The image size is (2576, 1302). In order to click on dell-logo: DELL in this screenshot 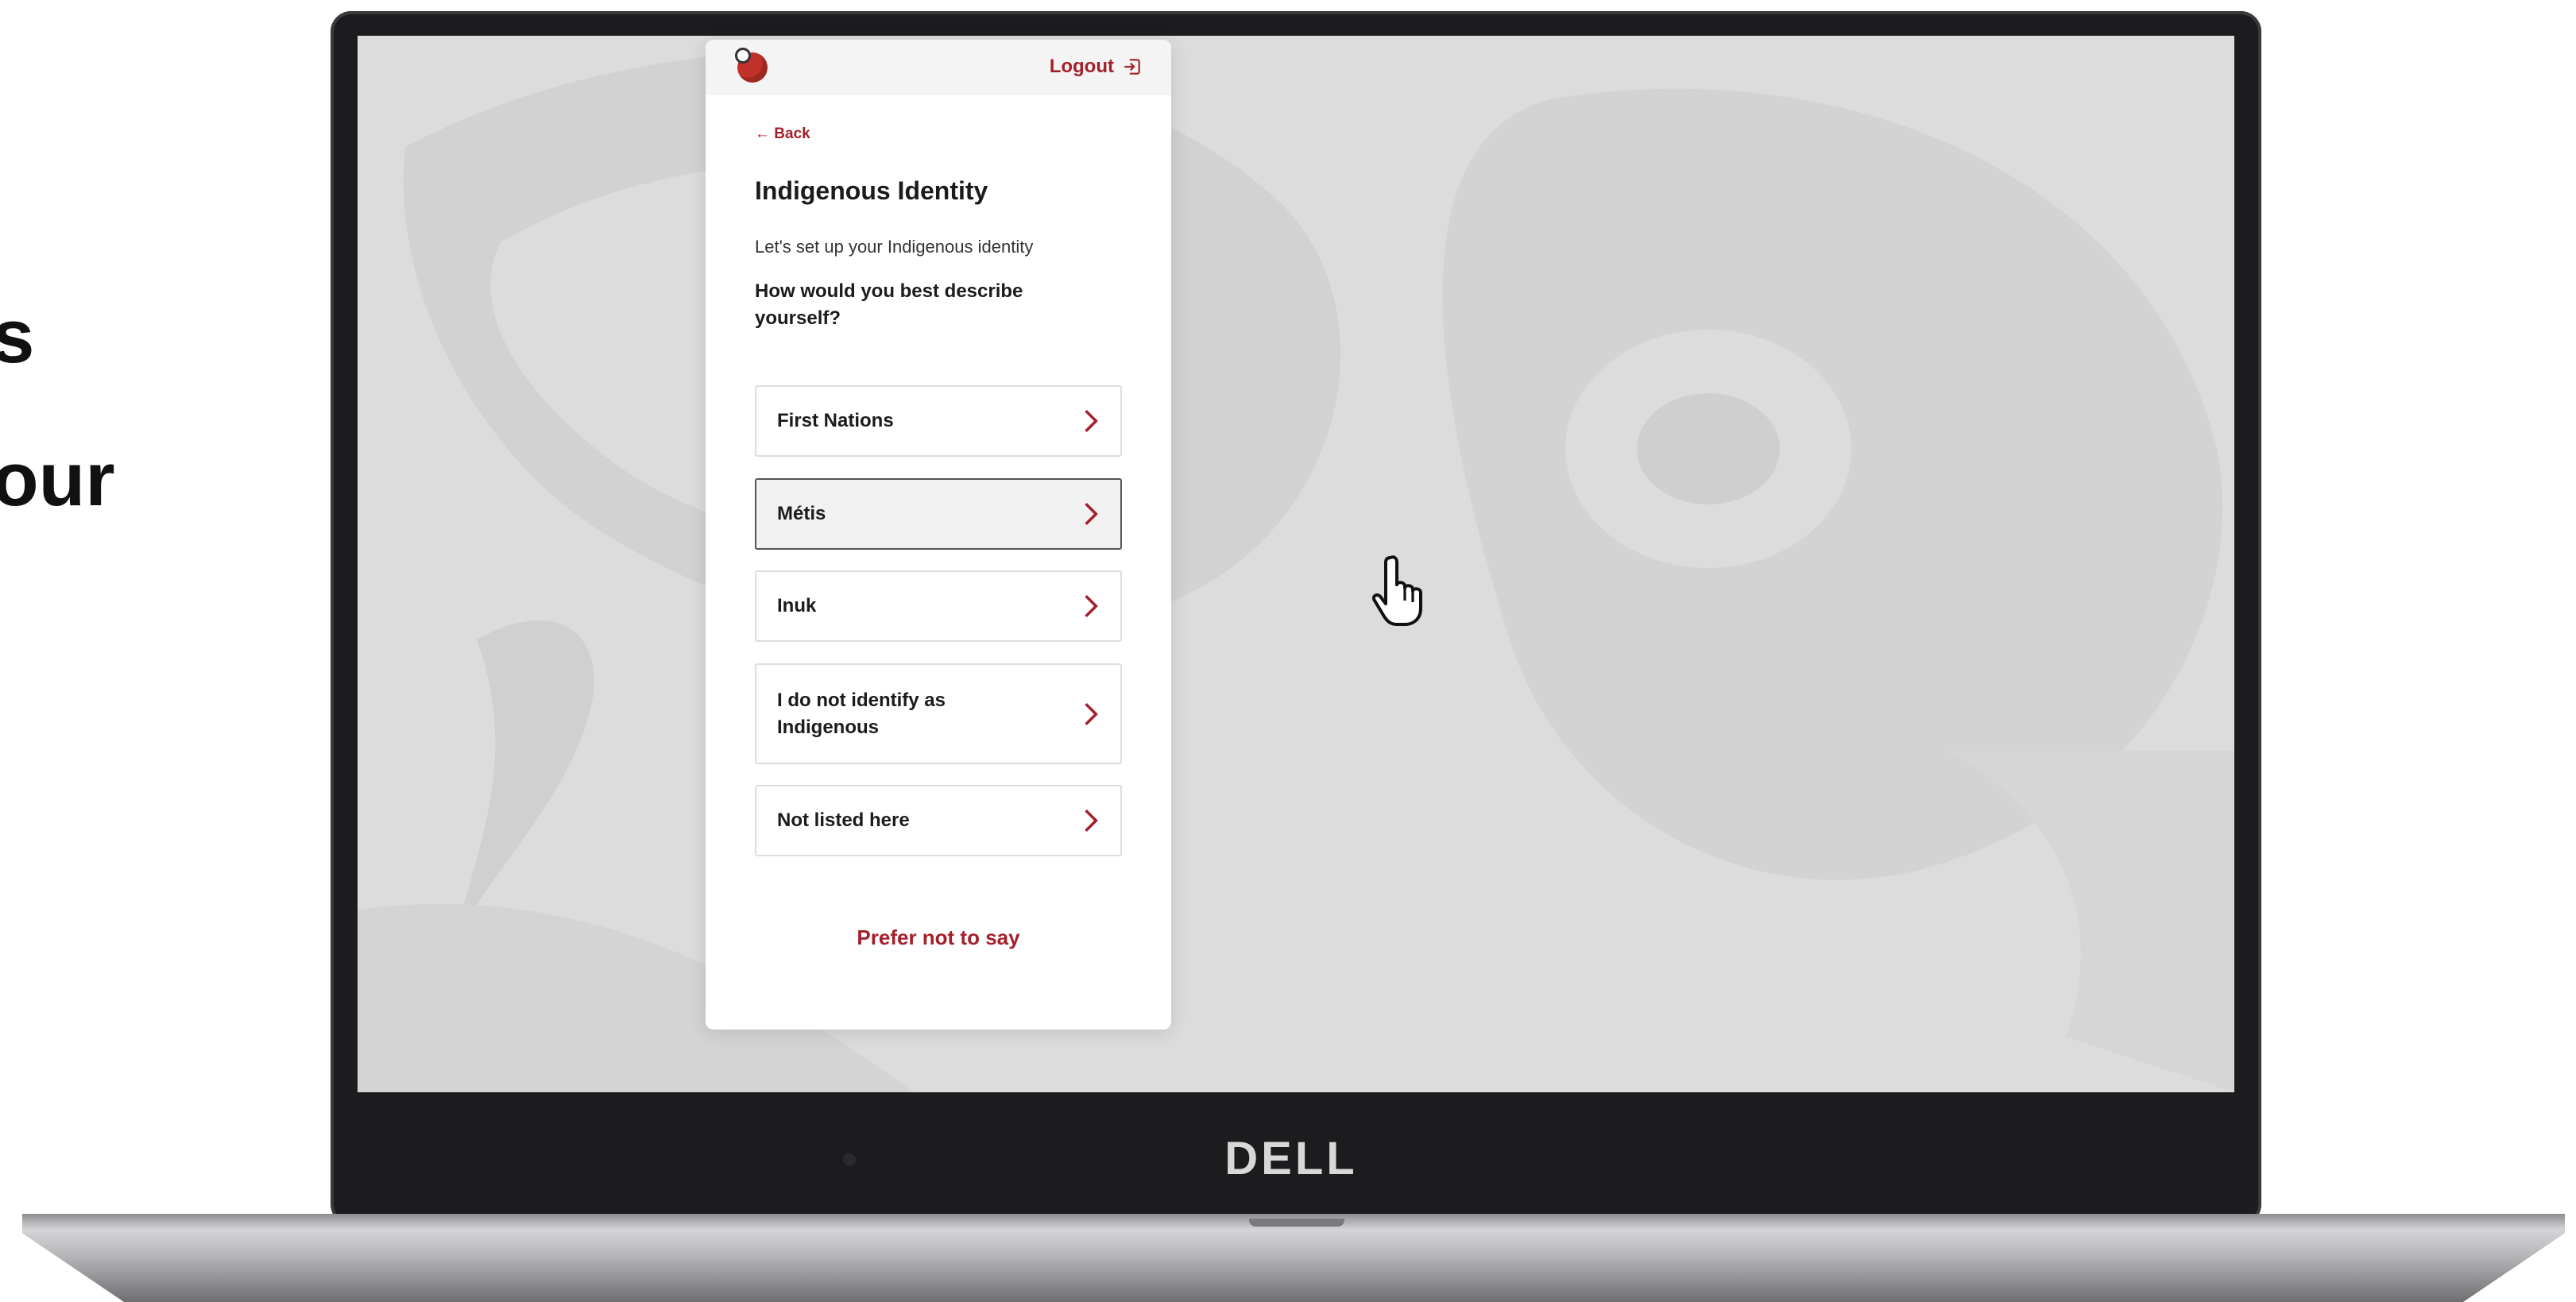, I will do `click(1291, 1158)`.